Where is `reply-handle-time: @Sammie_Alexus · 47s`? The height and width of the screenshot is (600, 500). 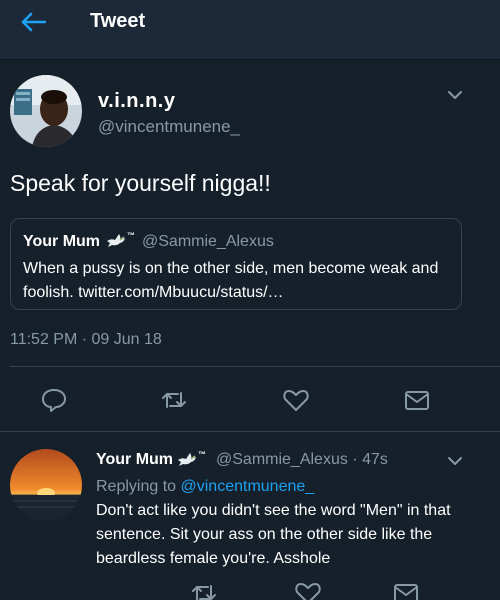 reply-handle-time: @Sammie_Alexus · 47s is located at coordinates (302, 460).